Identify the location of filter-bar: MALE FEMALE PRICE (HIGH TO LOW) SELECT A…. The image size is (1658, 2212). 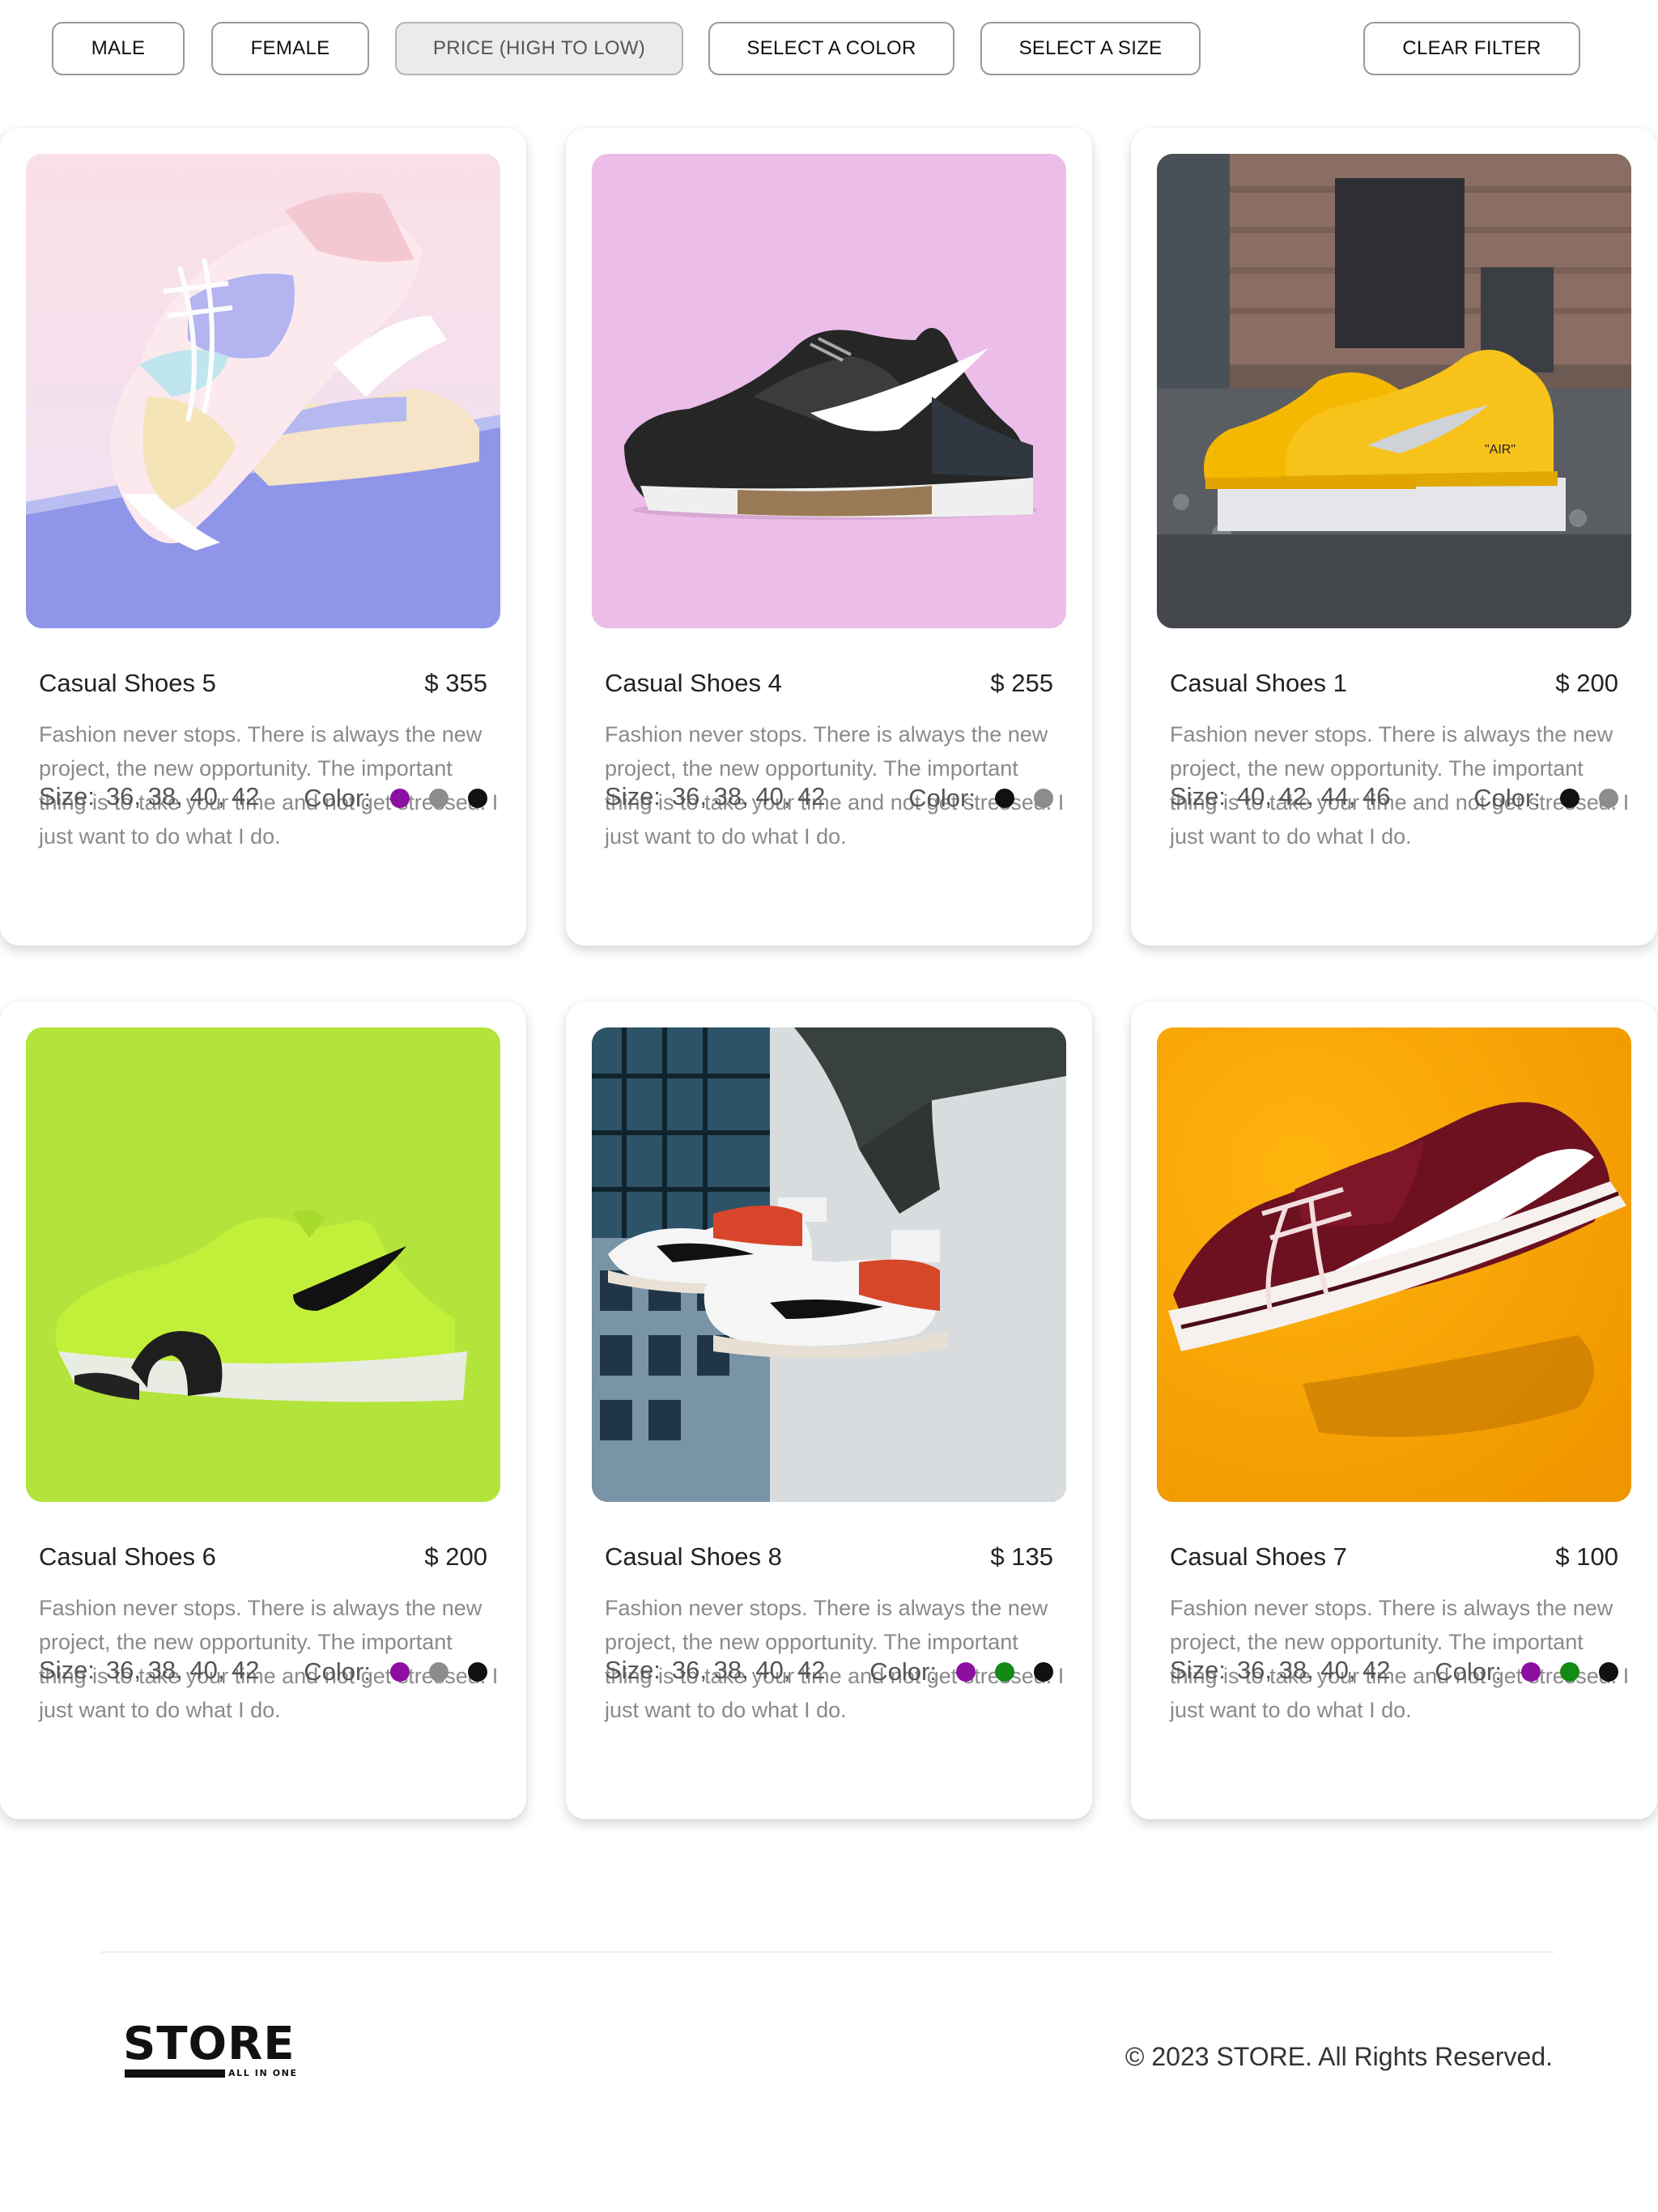
(829, 49).